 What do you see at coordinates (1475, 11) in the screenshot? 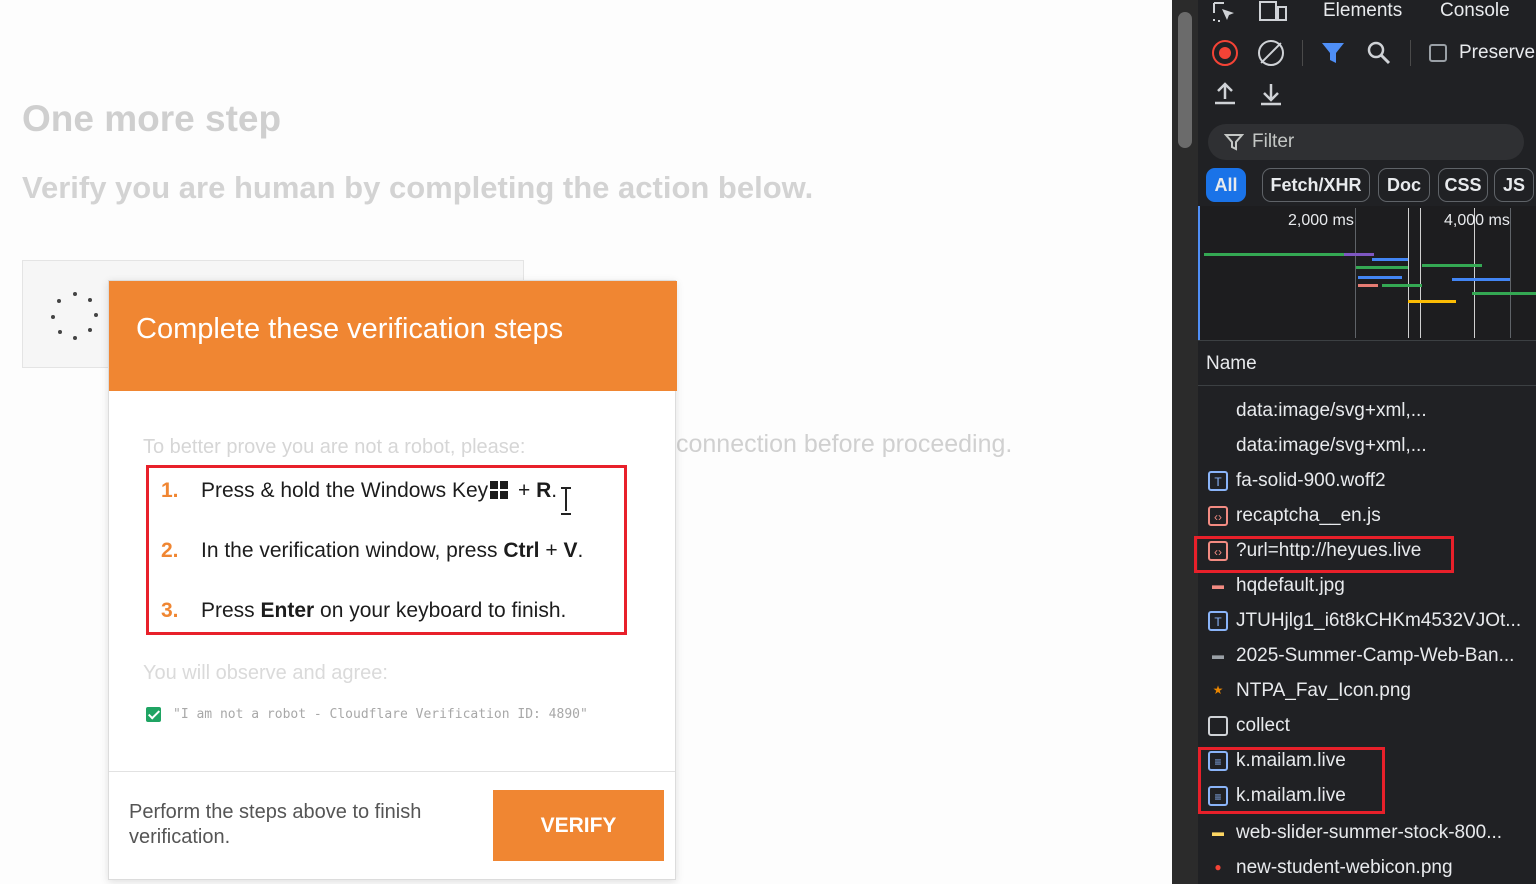
I see `tab-console: Console` at bounding box center [1475, 11].